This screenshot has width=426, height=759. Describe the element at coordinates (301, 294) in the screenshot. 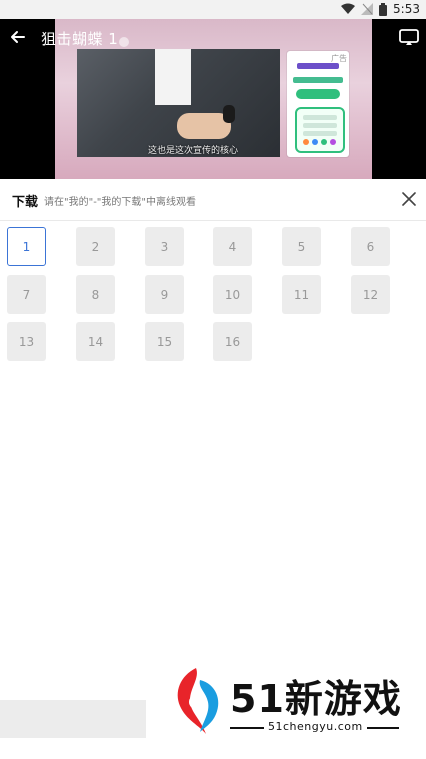

I see `episode-button-11: 11` at that location.